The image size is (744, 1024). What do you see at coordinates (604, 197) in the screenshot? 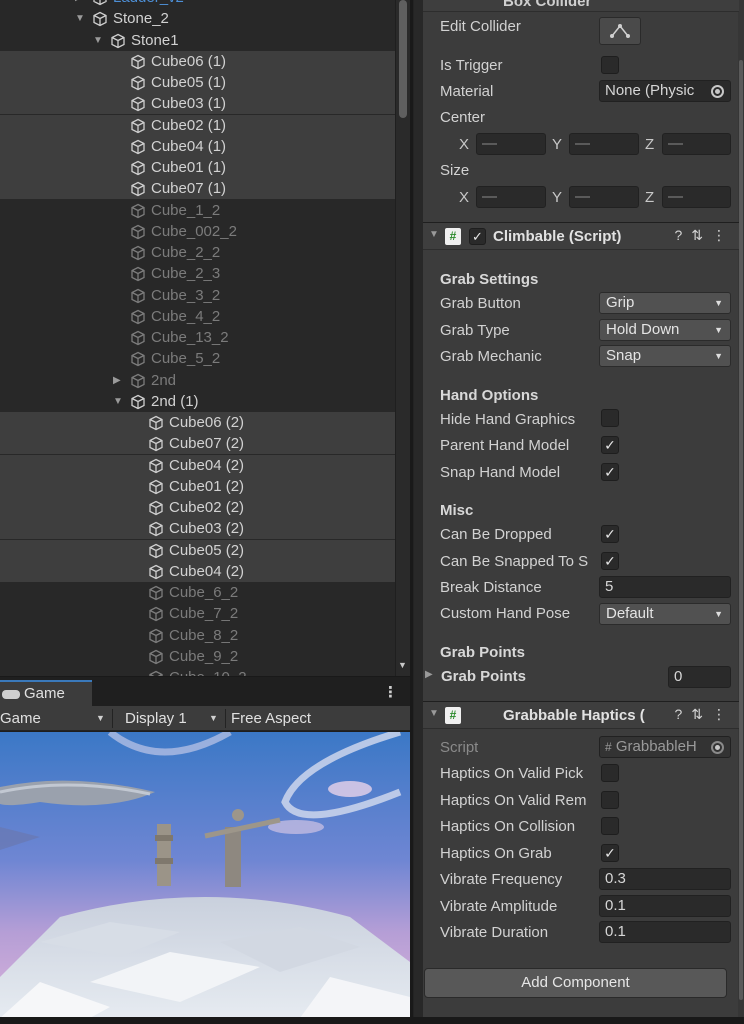
I see `size-y-field: —` at bounding box center [604, 197].